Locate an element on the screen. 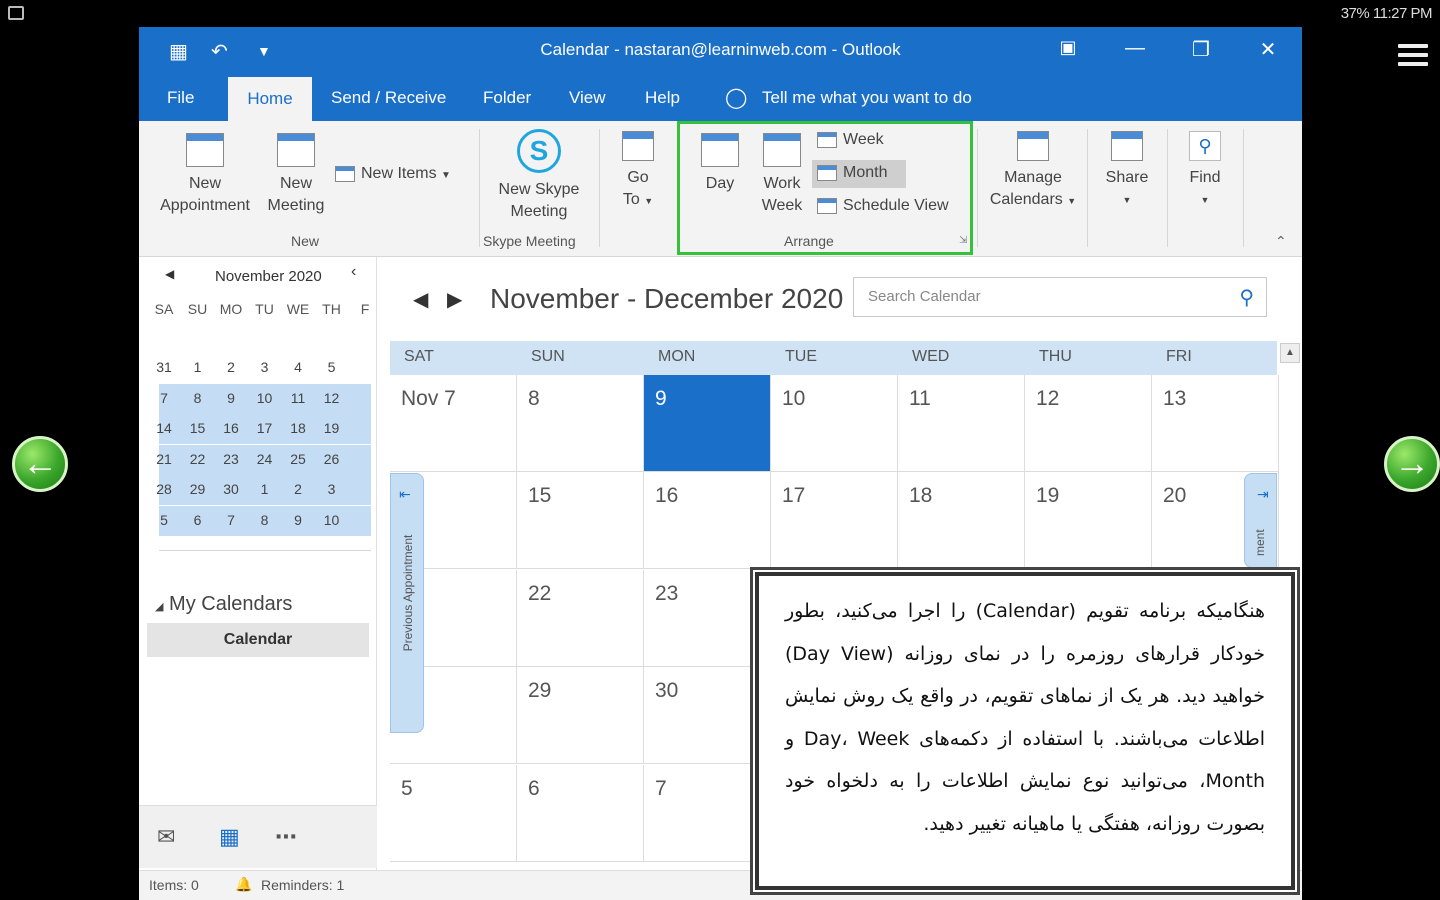  new-items-button: New Items ▼ is located at coordinates (393, 174).